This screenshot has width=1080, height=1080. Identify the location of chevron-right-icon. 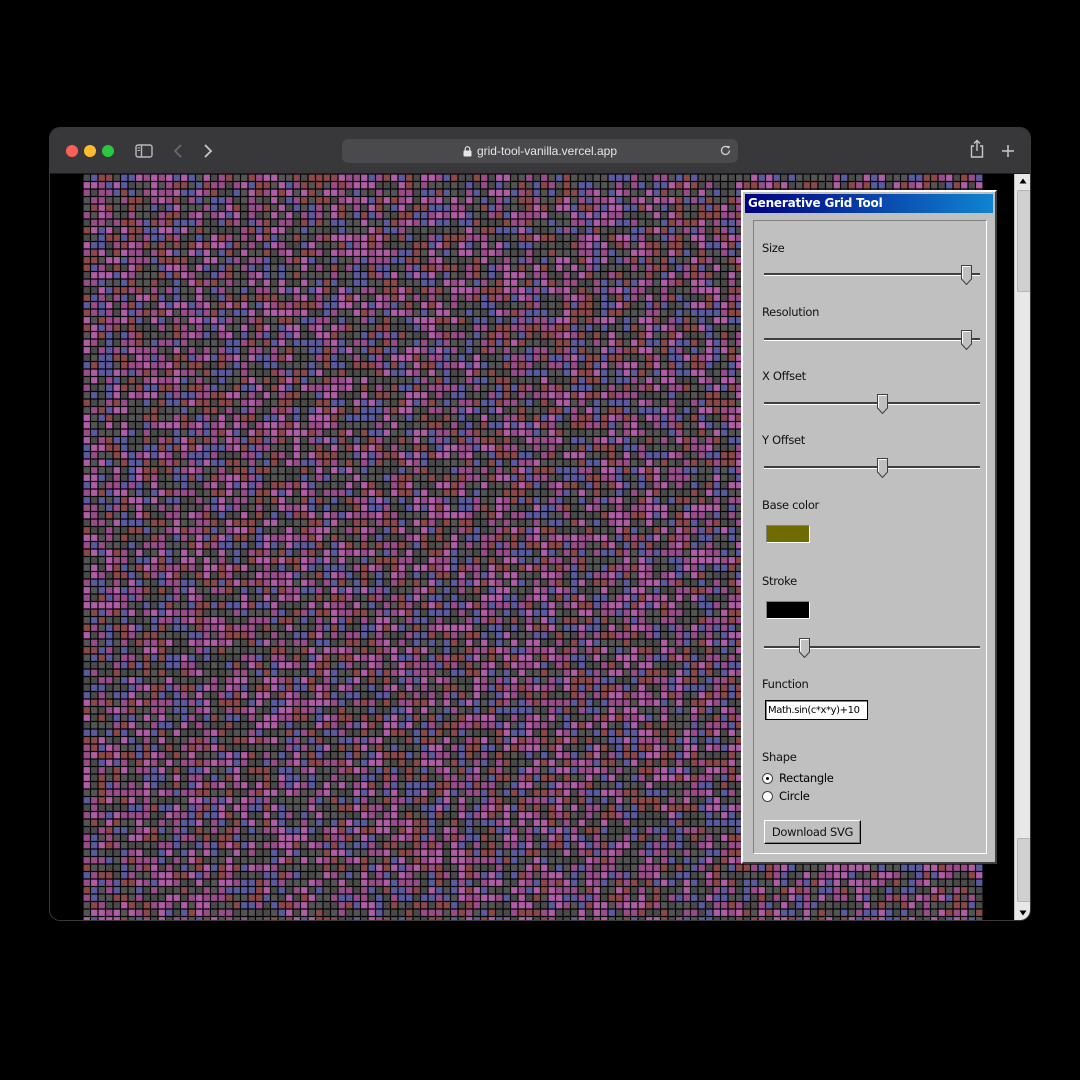
(208, 151).